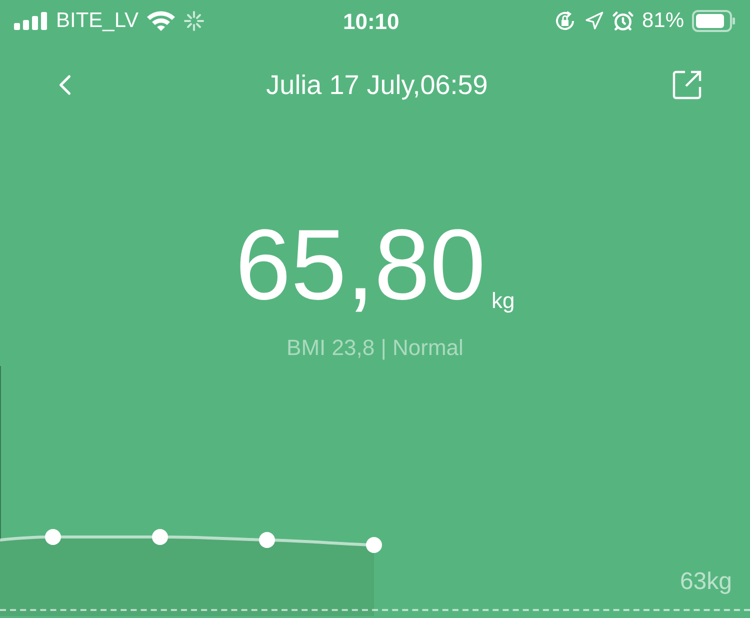 This screenshot has width=750, height=618. What do you see at coordinates (623, 21) in the screenshot?
I see `alarm-clock-icon` at bounding box center [623, 21].